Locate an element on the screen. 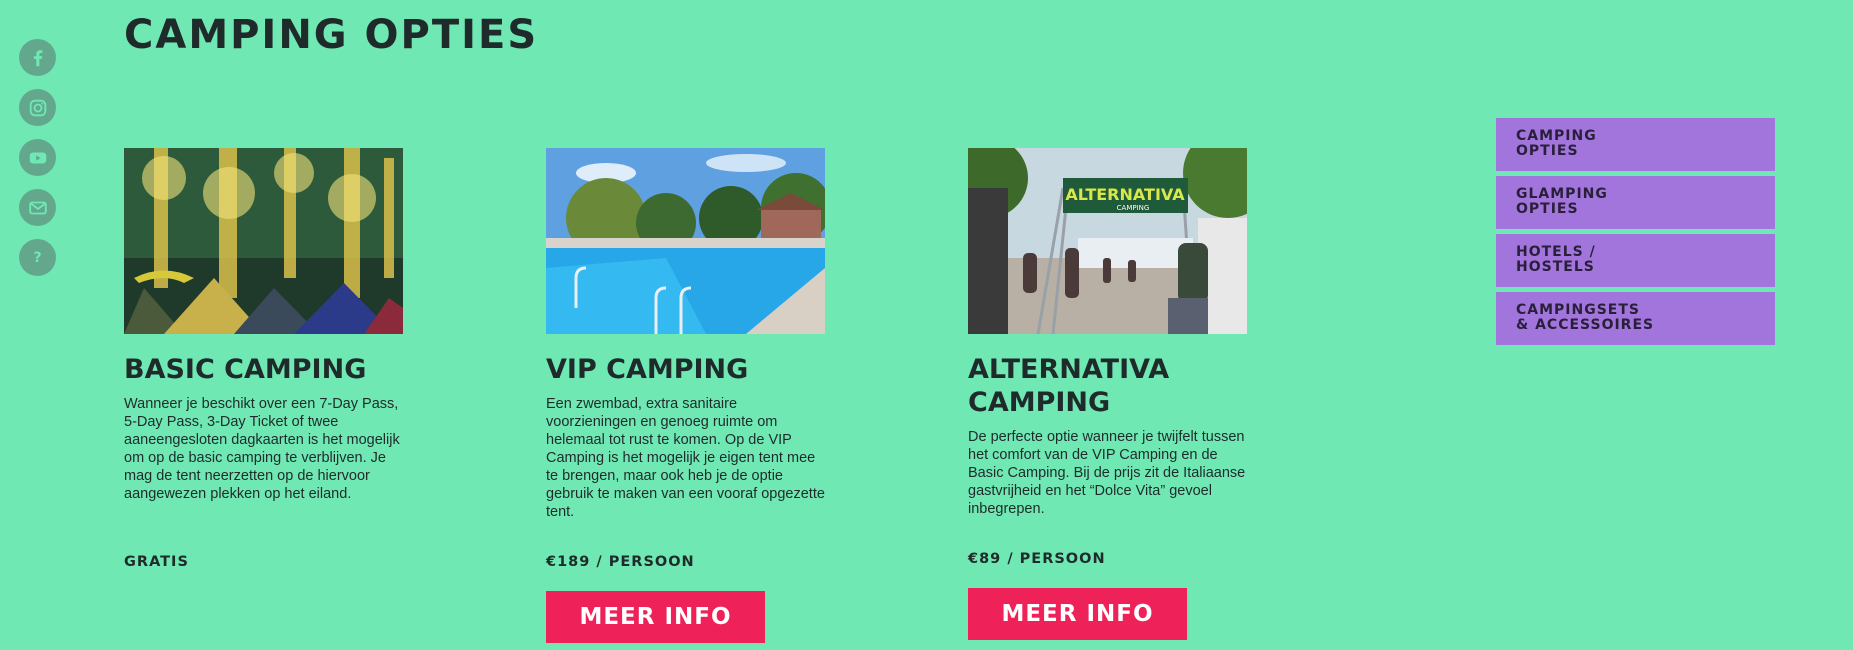 This screenshot has width=1853, height=650. youtube-link is located at coordinates (37, 157).